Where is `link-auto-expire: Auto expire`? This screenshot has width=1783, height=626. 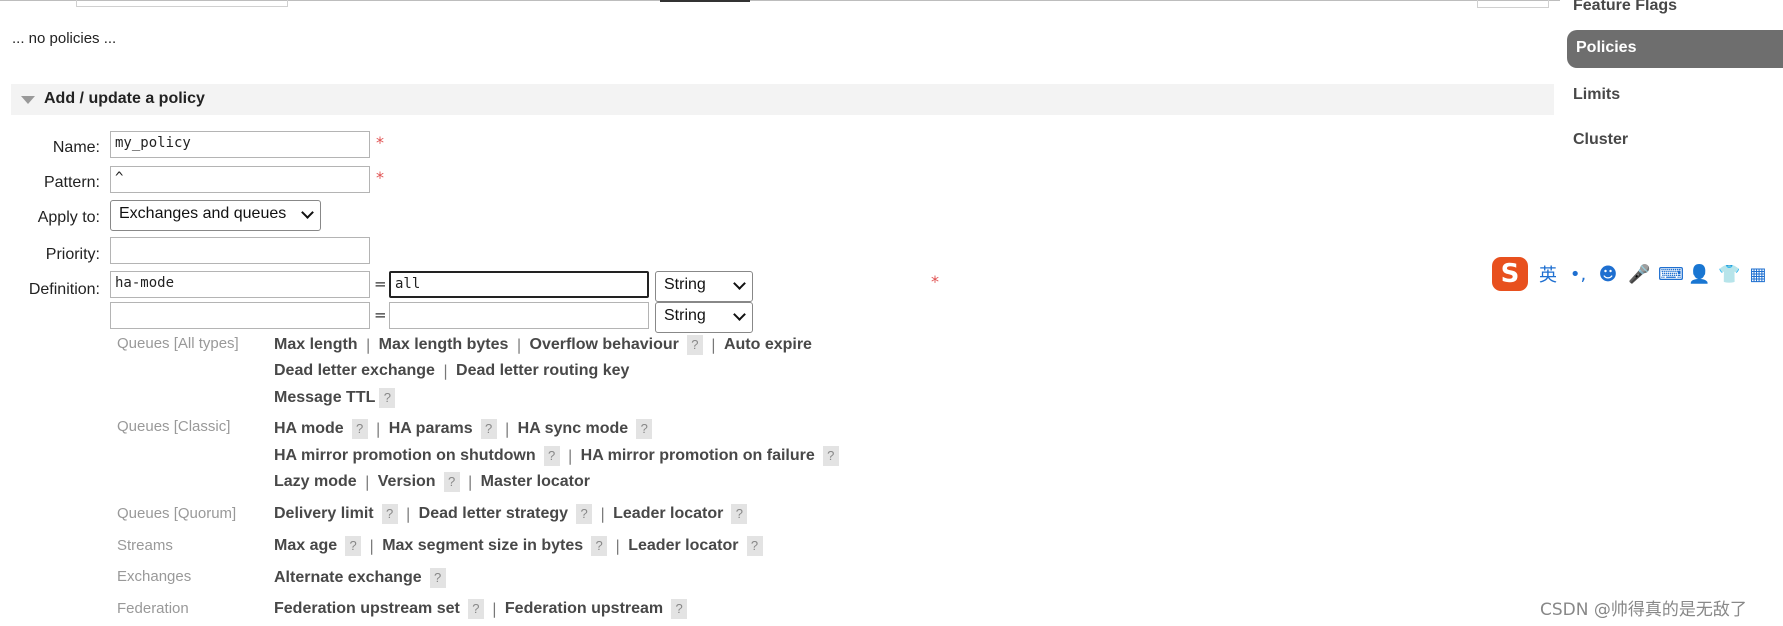 link-auto-expire: Auto expire is located at coordinates (768, 345).